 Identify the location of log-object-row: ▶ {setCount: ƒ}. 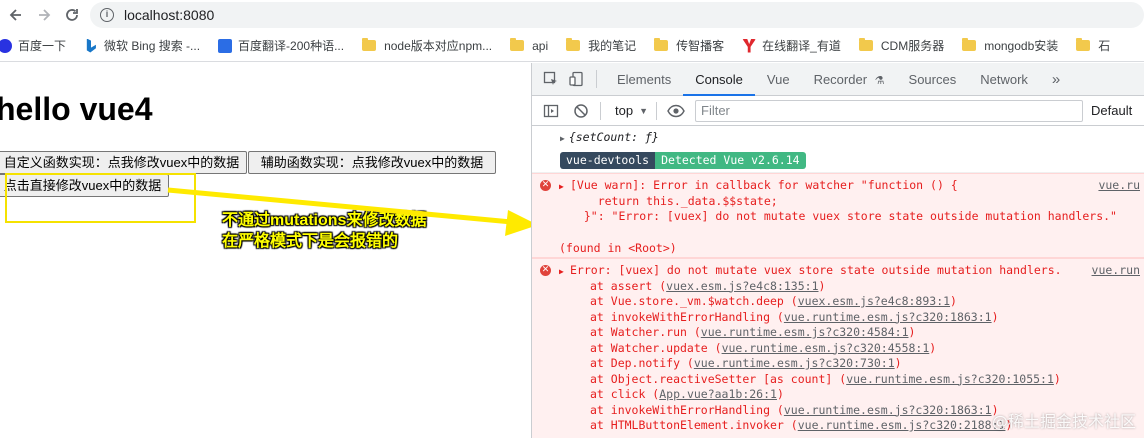
(838, 137).